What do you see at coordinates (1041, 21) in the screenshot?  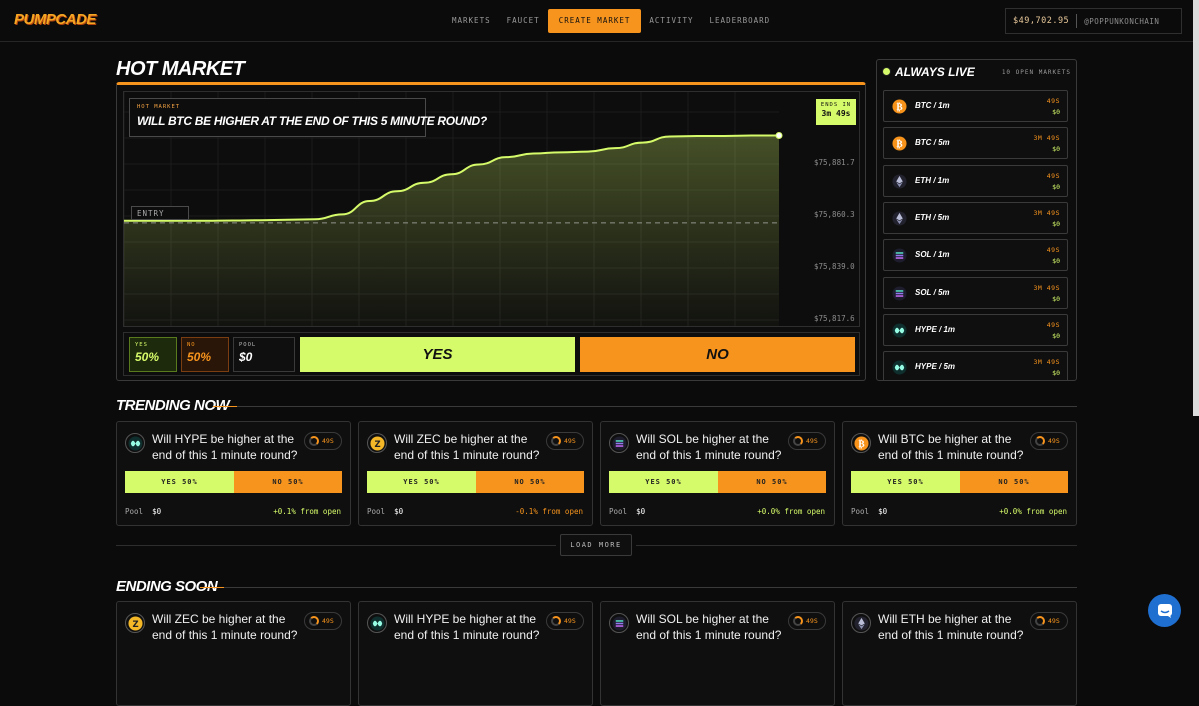 I see `wallet-balance: $49,702.95` at bounding box center [1041, 21].